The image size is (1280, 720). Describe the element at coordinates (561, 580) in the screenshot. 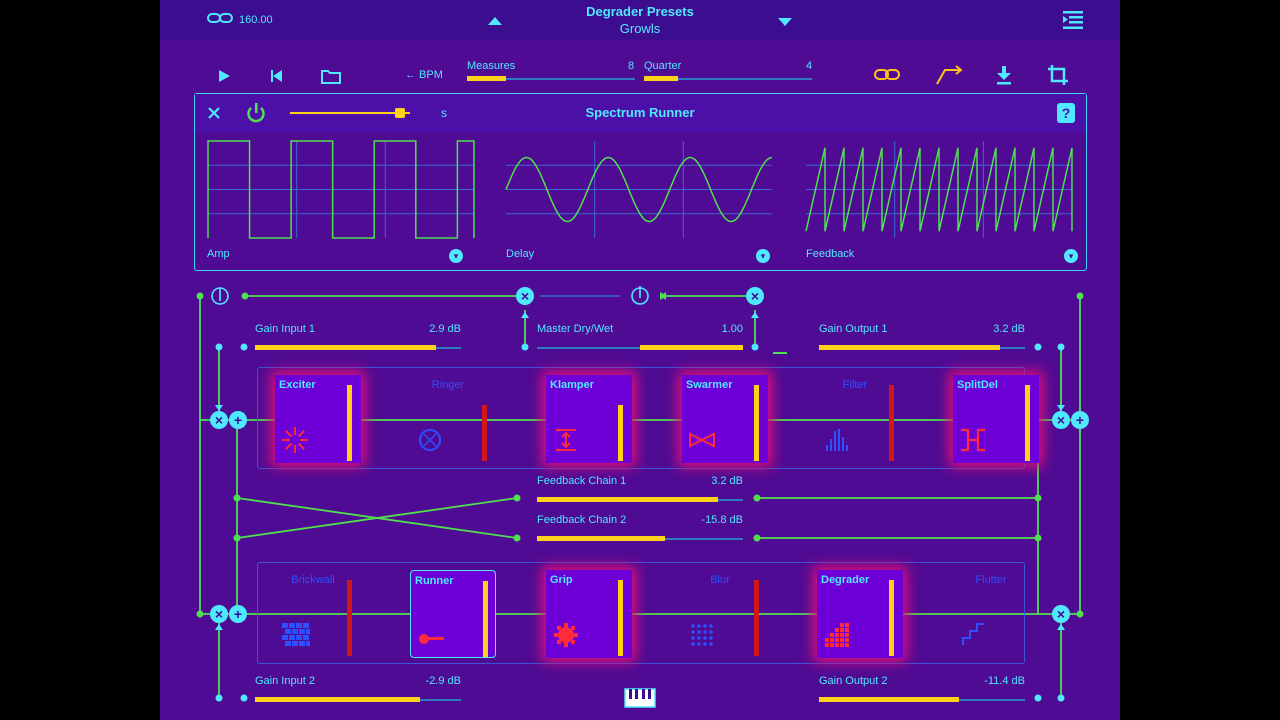

I see `module-label: Grip` at that location.